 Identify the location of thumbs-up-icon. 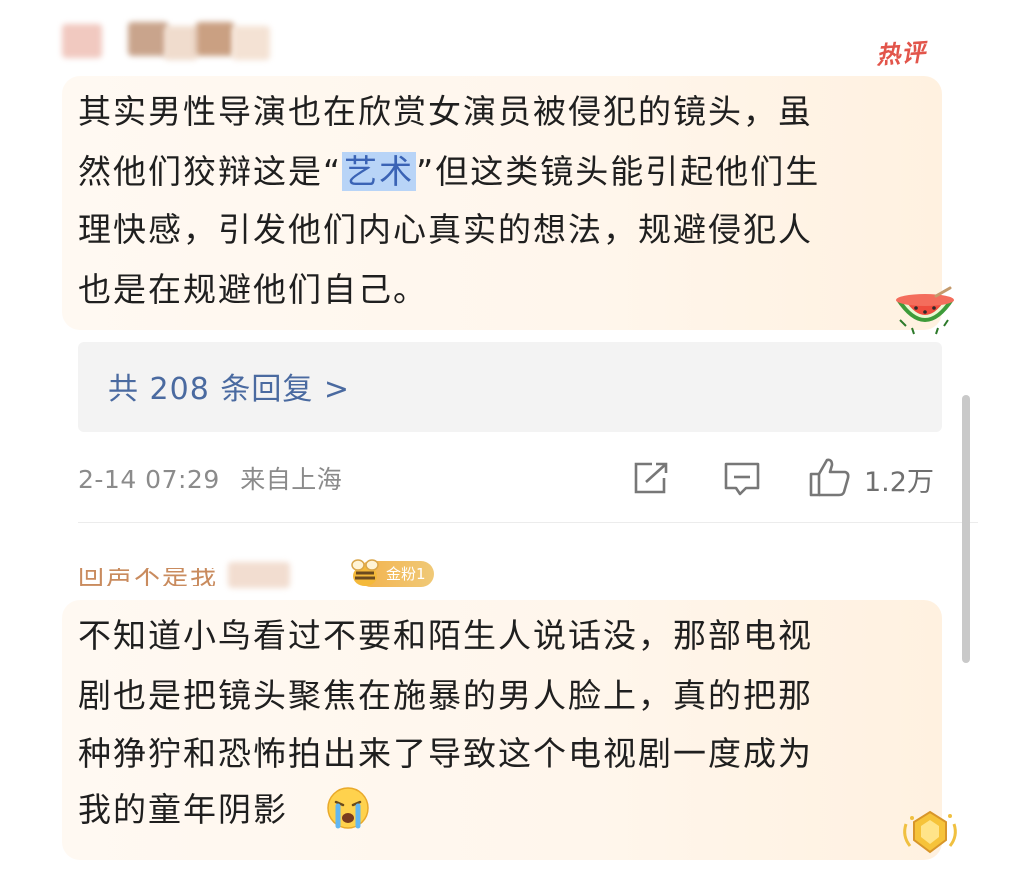
(829, 477).